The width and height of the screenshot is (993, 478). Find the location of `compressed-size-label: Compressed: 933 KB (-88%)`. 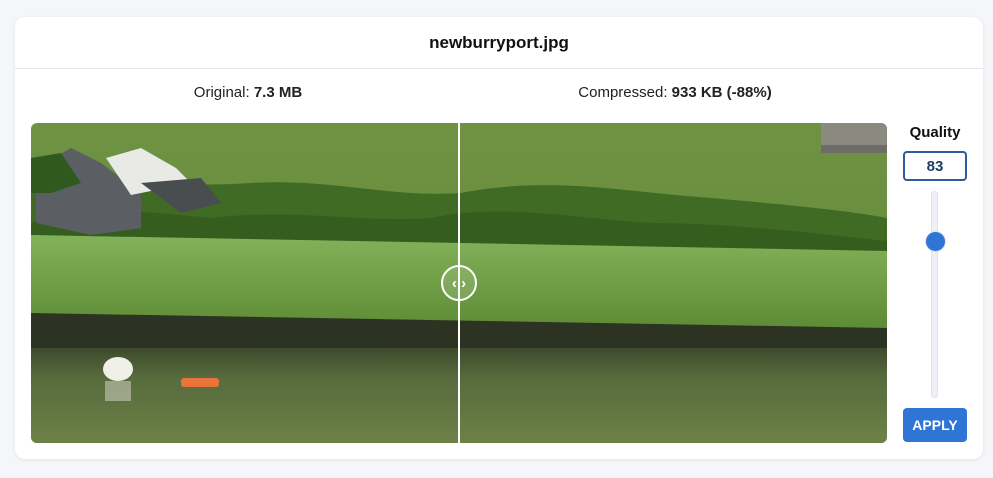

compressed-size-label: Compressed: 933 KB (-88%) is located at coordinates (675, 92).